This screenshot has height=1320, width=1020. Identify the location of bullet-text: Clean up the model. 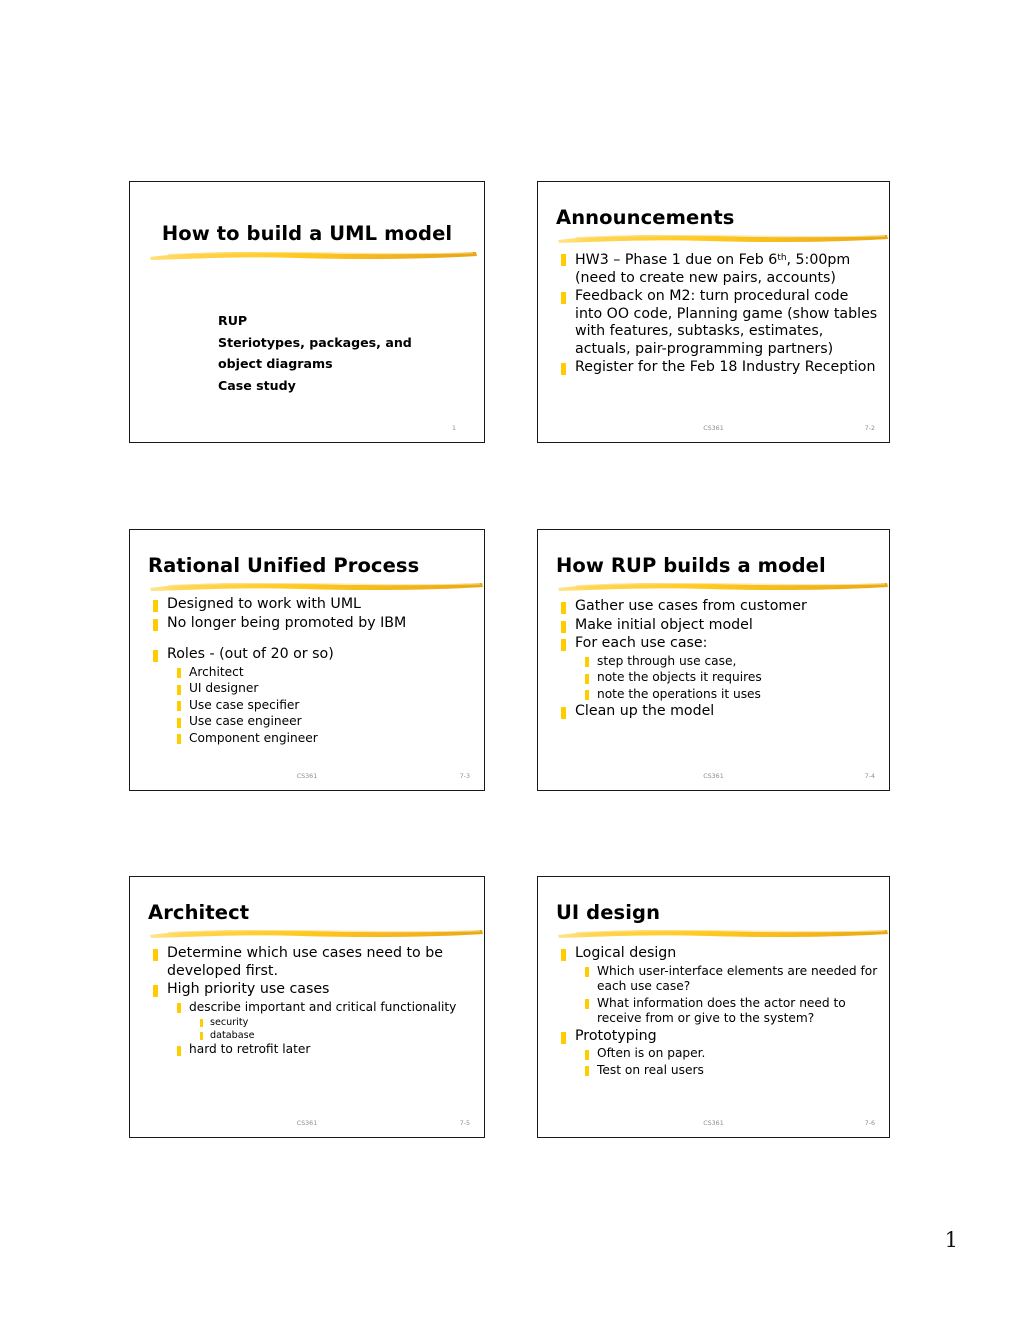
(645, 711).